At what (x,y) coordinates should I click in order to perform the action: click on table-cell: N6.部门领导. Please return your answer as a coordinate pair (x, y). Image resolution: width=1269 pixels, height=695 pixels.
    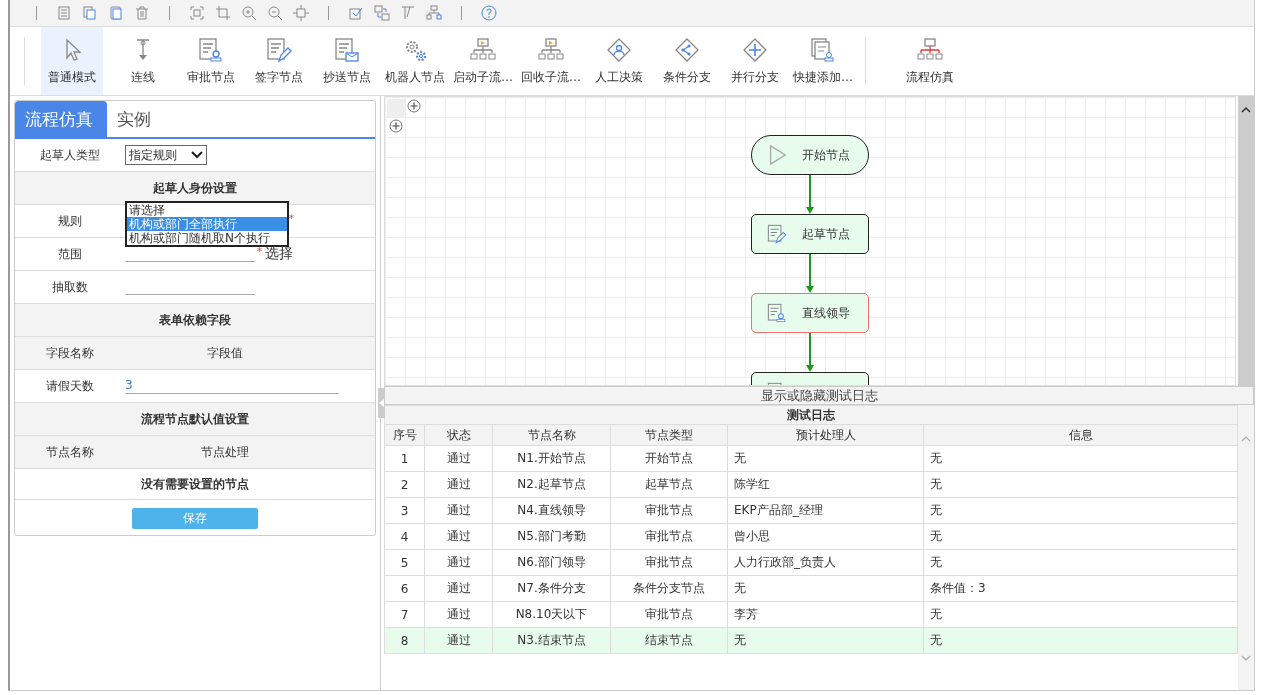
    Looking at the image, I should click on (551, 562).